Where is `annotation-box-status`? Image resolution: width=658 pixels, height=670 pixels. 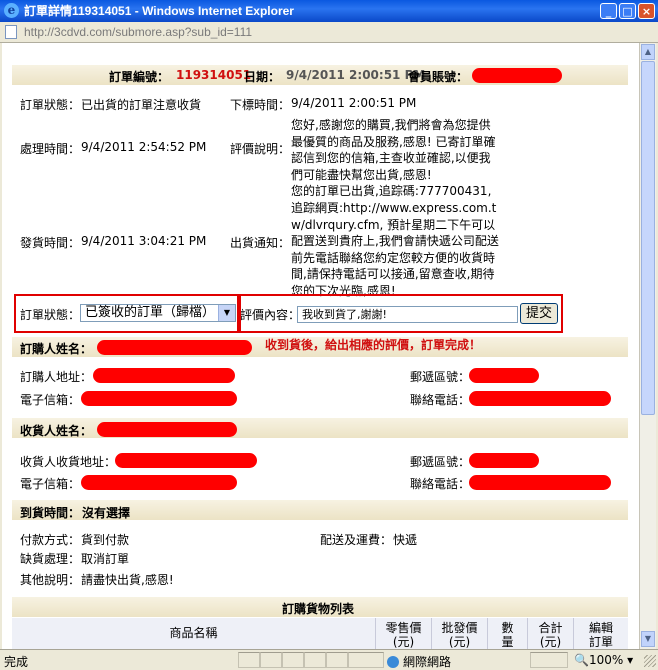
annotation-box-status is located at coordinates (126, 313).